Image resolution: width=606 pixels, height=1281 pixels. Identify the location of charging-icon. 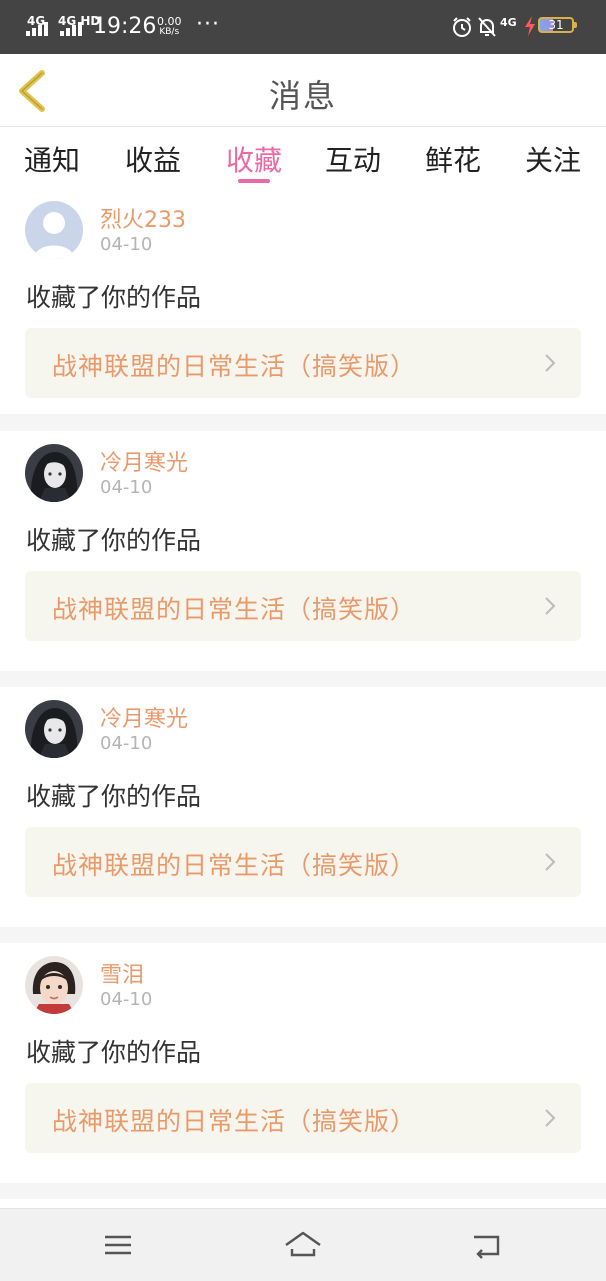
(530, 26).